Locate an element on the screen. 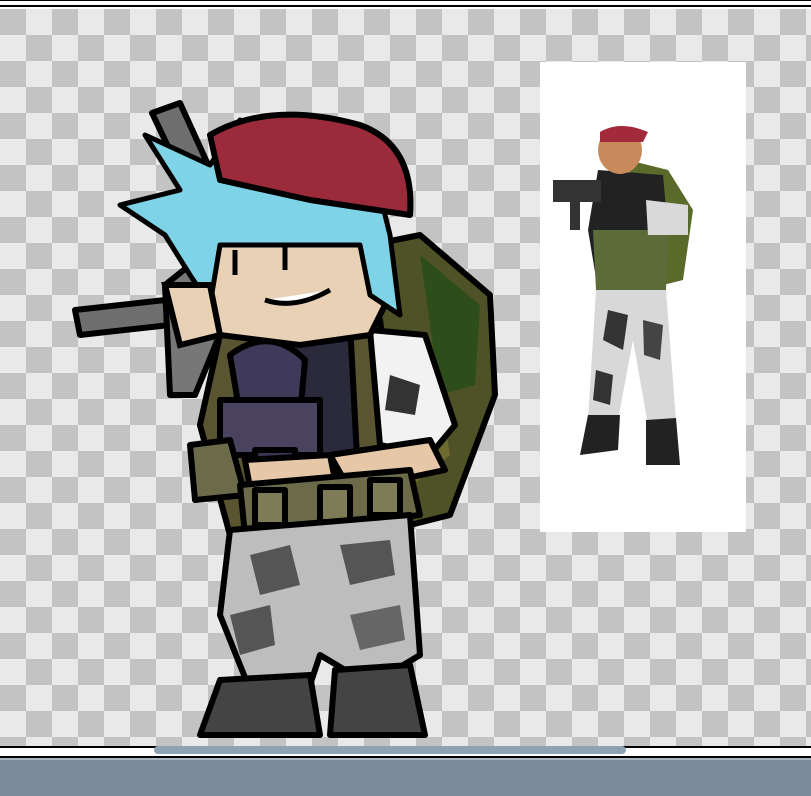 The width and height of the screenshot is (811, 796). reference-boots-icon is located at coordinates (630, 440).